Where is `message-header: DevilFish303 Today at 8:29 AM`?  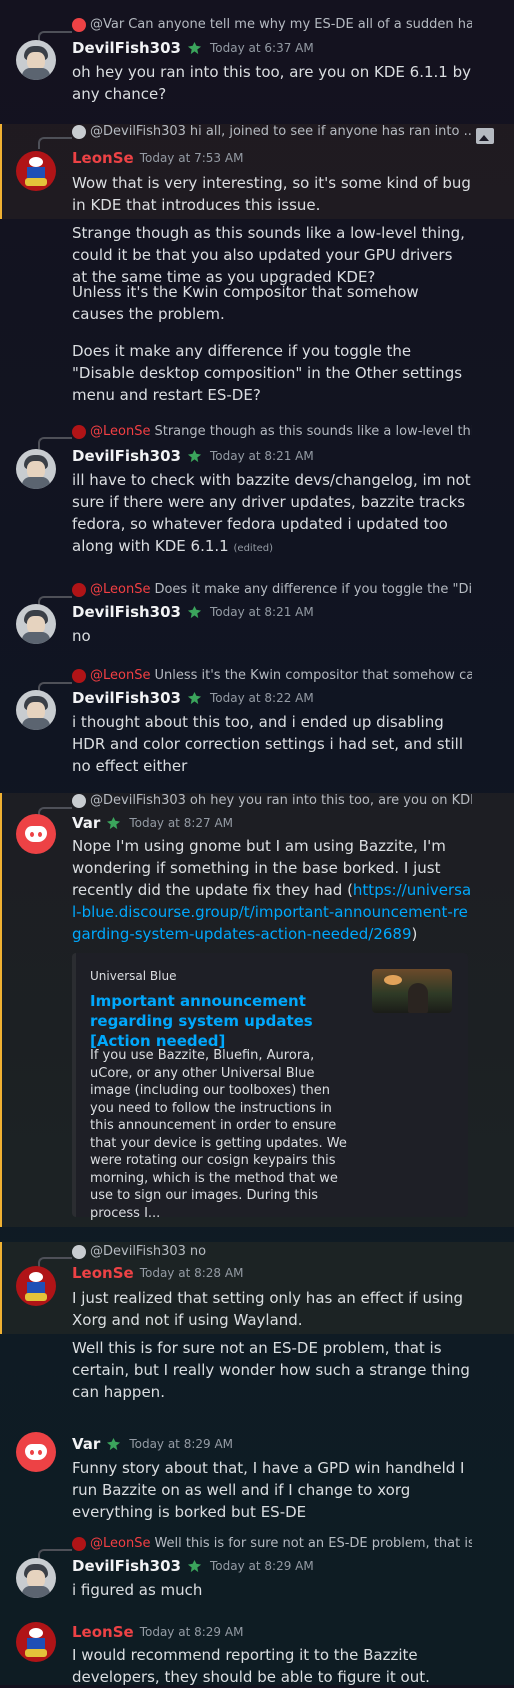 message-header: DevilFish303 Today at 8:29 AM is located at coordinates (193, 1566).